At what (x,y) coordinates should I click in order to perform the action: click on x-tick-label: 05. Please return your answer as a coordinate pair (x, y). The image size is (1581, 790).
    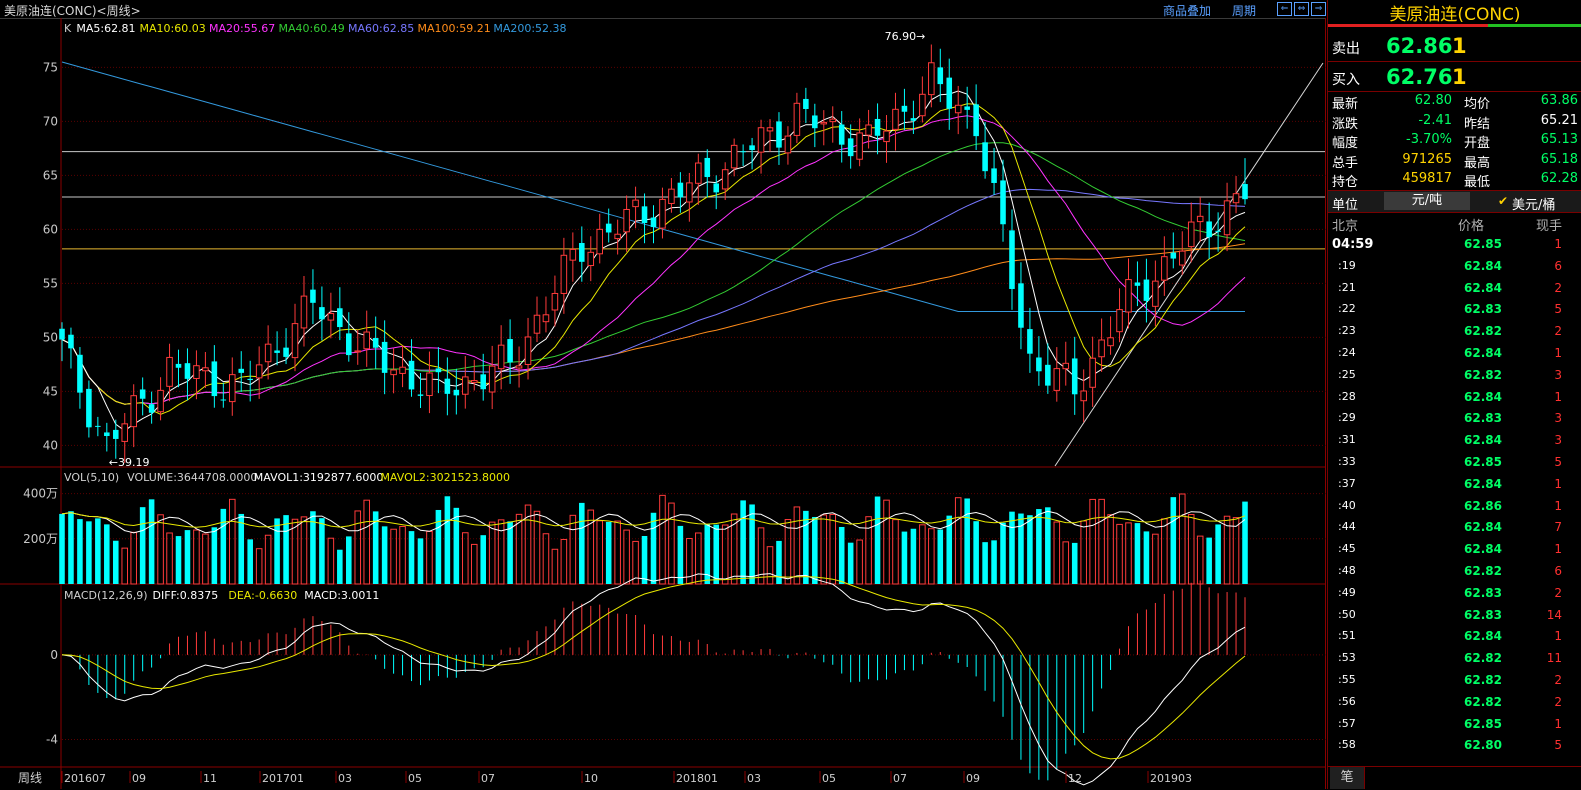
    Looking at the image, I should click on (415, 778).